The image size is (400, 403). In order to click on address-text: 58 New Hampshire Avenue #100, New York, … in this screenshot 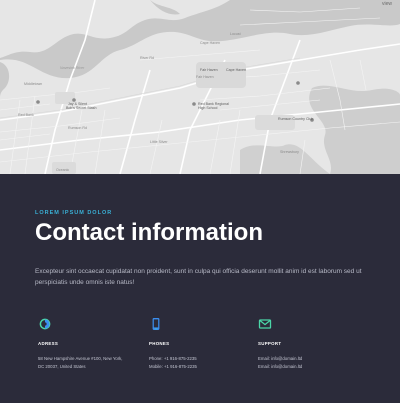, I will do `click(90, 363)`.